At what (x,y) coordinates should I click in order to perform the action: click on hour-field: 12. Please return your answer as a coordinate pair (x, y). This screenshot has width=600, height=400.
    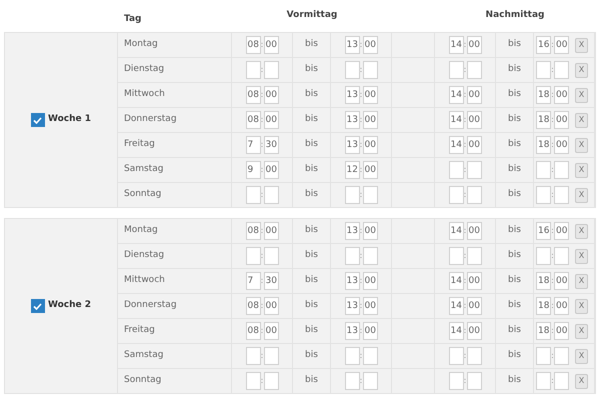
    Looking at the image, I should click on (352, 170).